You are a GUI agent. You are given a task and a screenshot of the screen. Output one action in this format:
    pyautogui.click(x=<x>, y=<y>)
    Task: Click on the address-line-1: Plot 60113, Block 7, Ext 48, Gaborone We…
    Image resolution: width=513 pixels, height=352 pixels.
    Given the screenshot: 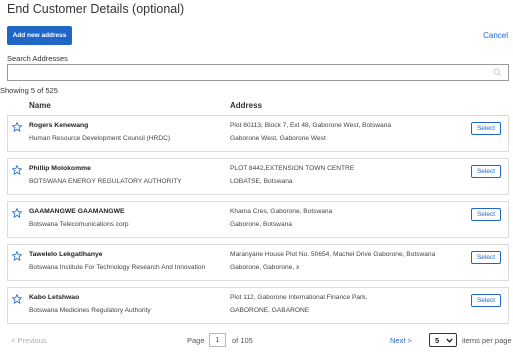 What is the action you would take?
    pyautogui.click(x=311, y=125)
    